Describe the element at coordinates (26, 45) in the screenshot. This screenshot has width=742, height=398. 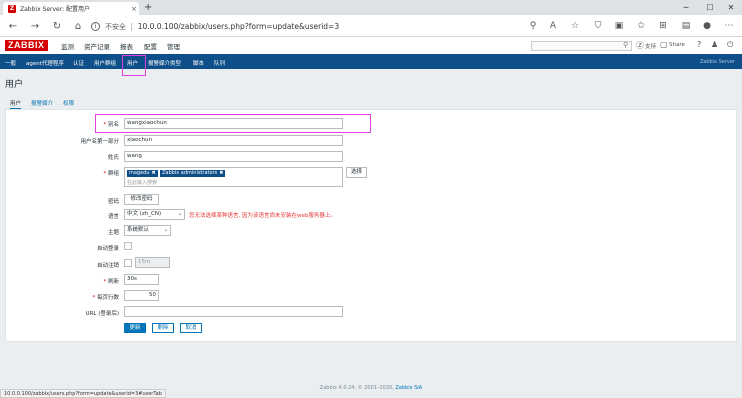
I see `zabbix-logo: ZABBIX` at that location.